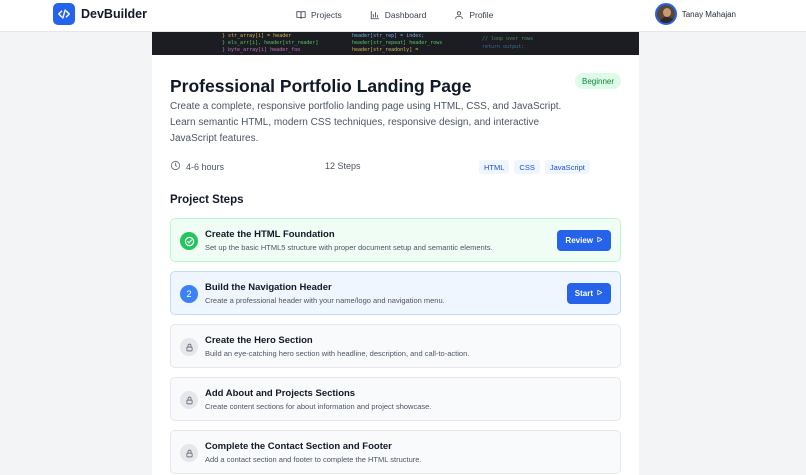 The image size is (806, 475). I want to click on user-menu: Tanay Mahajan, so click(695, 14).